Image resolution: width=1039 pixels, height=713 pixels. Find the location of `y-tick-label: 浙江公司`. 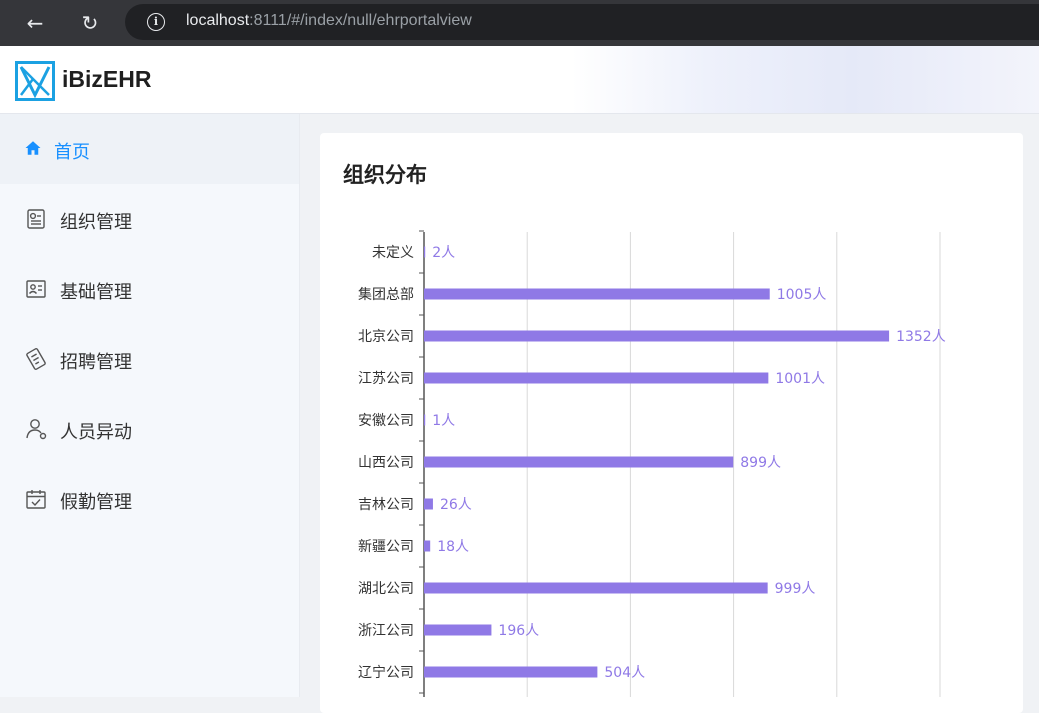

y-tick-label: 浙江公司 is located at coordinates (386, 631).